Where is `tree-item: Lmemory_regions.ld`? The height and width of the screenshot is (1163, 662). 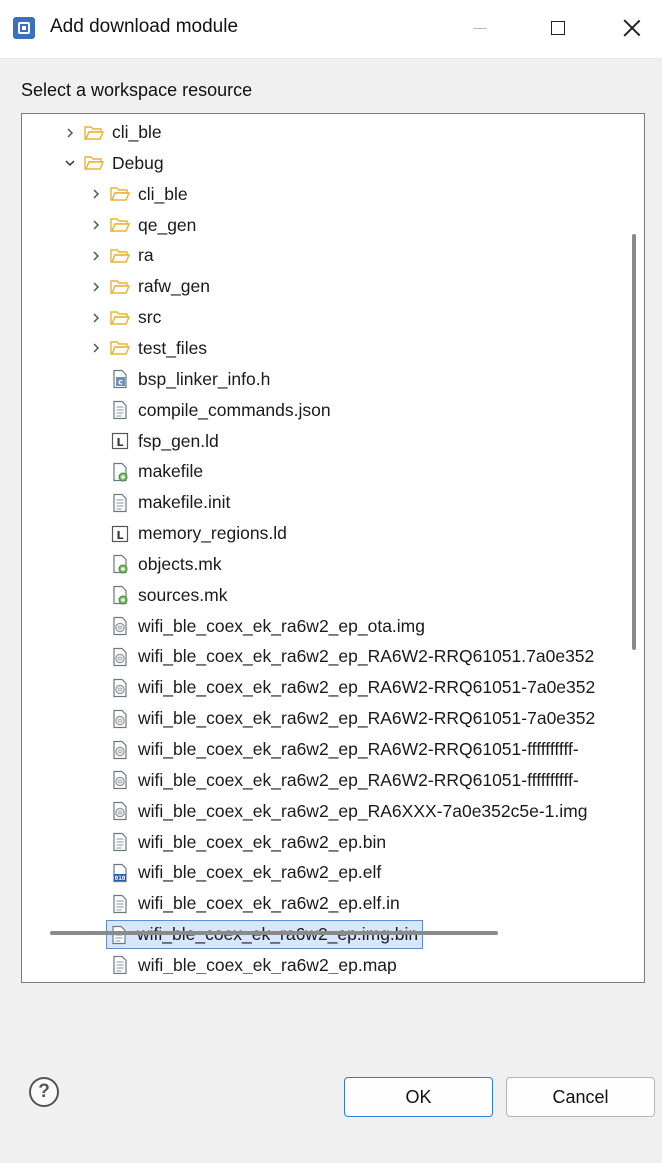
tree-item: Lmemory_regions.ld is located at coordinates (198, 533).